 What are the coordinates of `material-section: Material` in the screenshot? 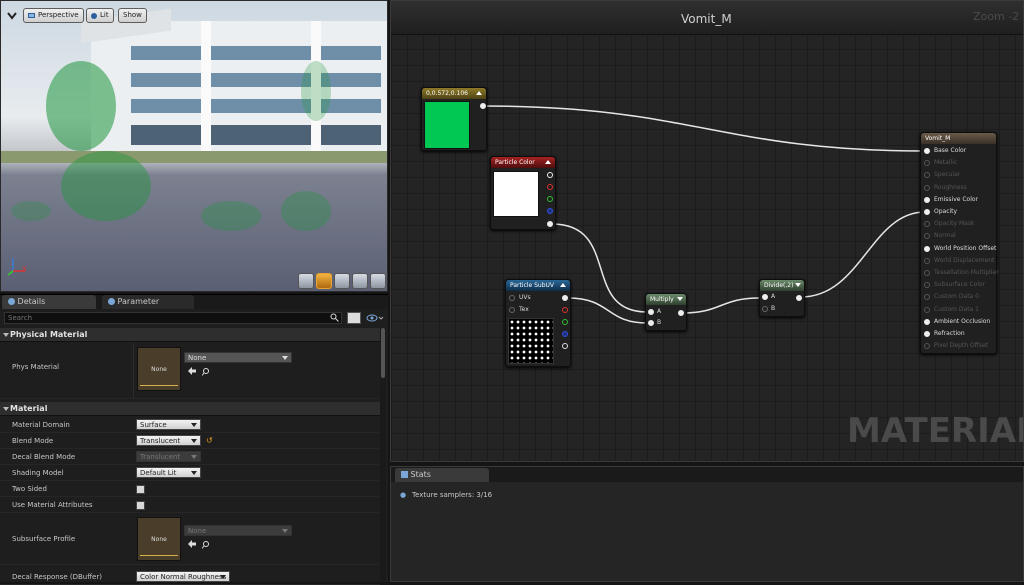 It's located at (190, 409).